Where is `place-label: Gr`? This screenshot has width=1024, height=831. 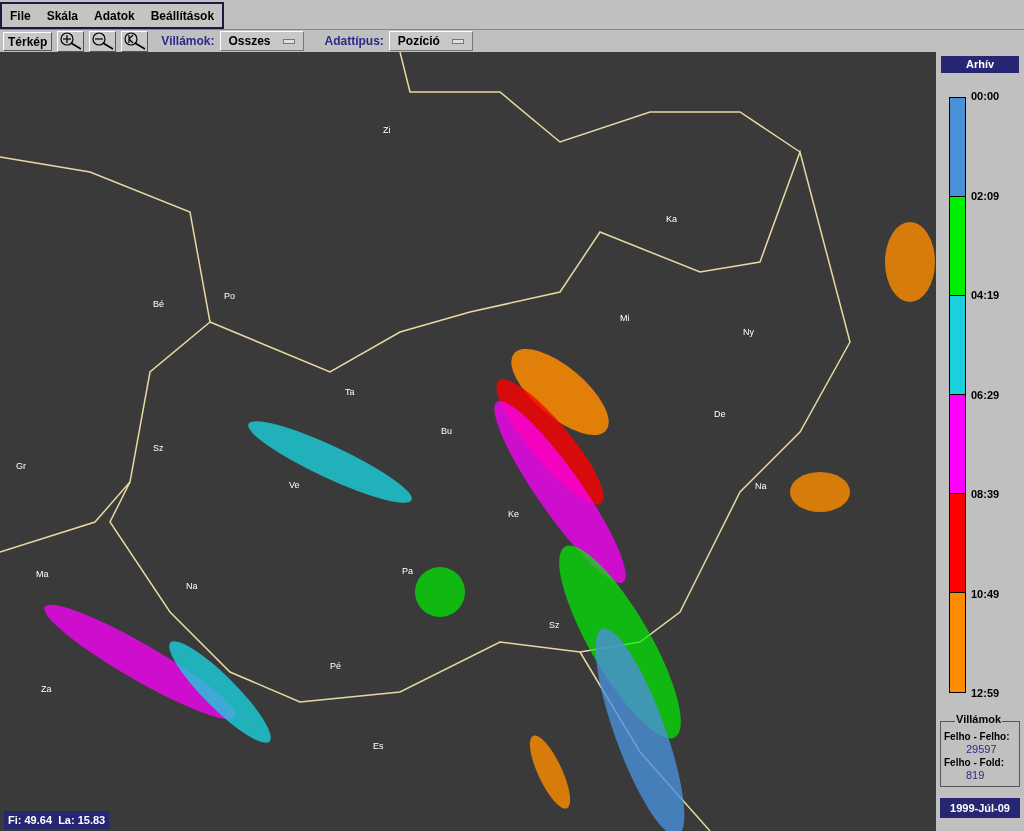 place-label: Gr is located at coordinates (21, 466).